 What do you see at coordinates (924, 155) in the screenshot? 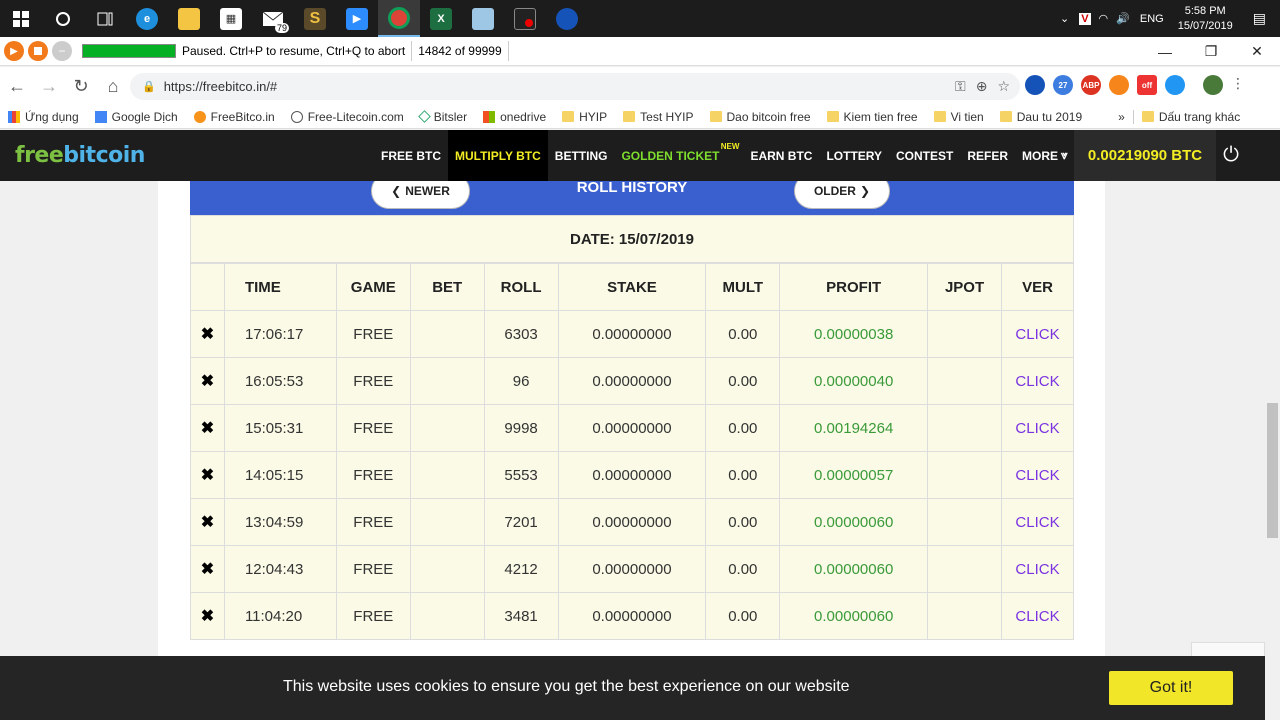
I see `nav-contest: CONTEST` at bounding box center [924, 155].